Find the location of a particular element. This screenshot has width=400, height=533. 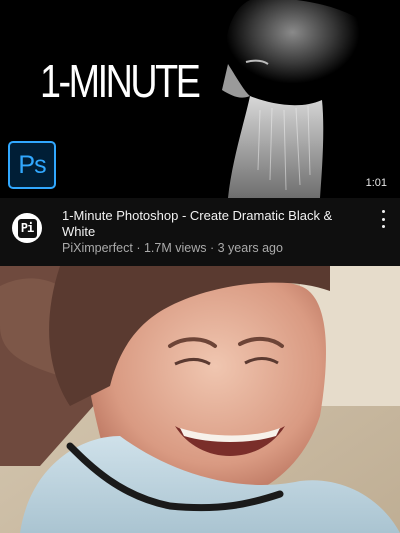

channel-logo-text: Pi is located at coordinates (27, 228).